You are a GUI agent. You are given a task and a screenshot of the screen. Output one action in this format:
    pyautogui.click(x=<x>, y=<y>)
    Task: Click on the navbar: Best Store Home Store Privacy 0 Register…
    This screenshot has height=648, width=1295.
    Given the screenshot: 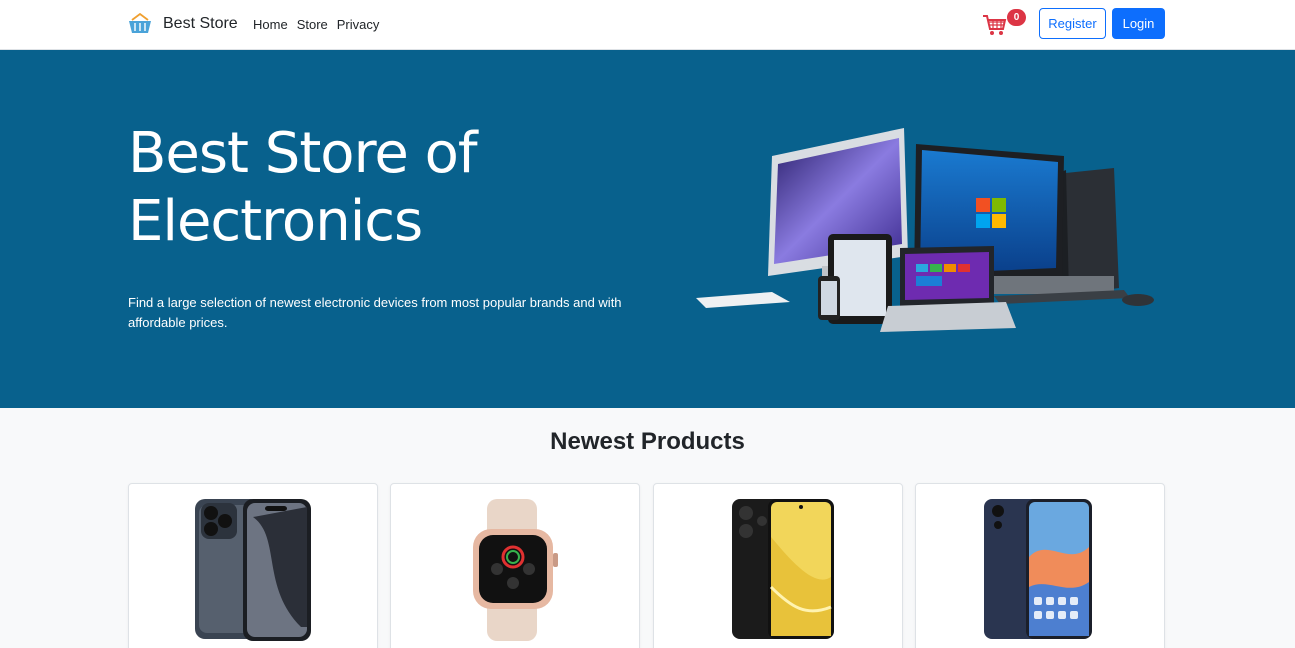 What is the action you would take?
    pyautogui.click(x=647, y=25)
    